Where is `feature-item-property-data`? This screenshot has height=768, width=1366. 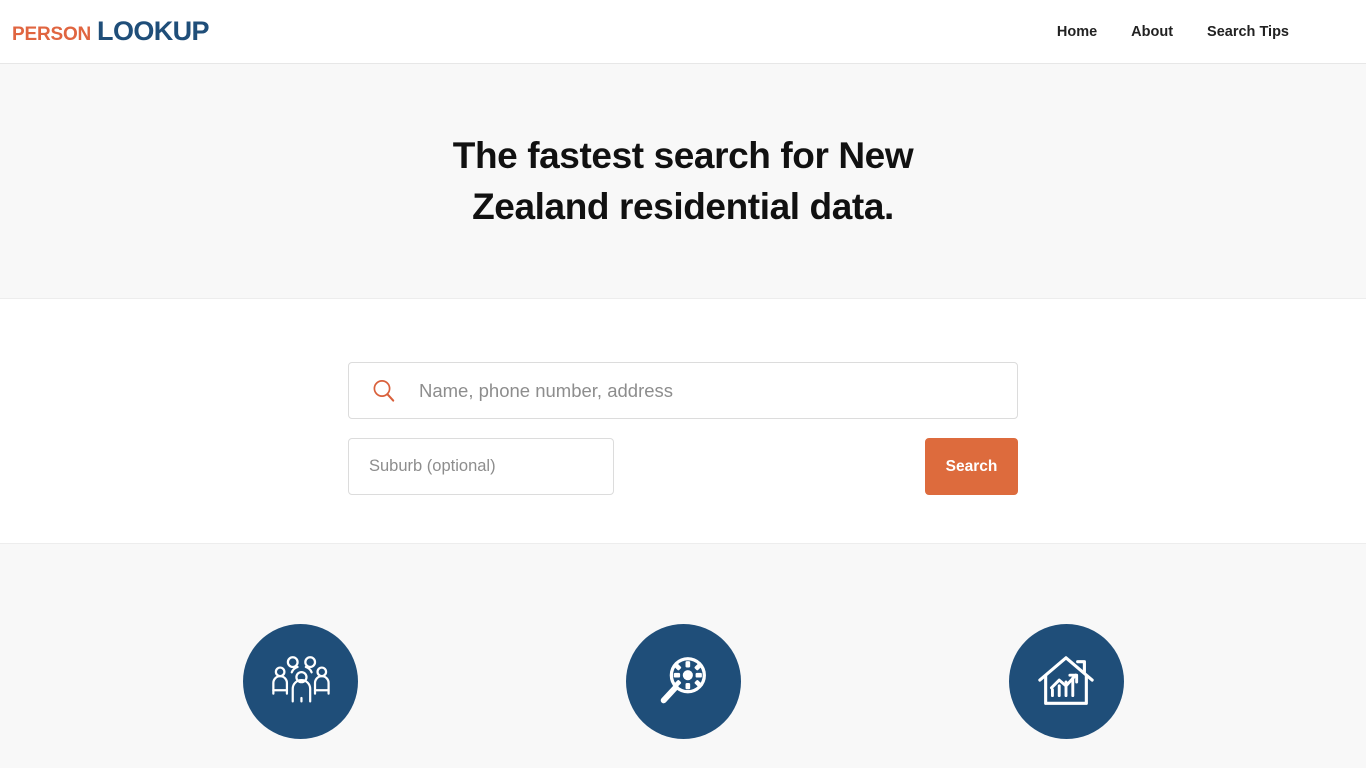 feature-item-property-data is located at coordinates (1066, 696).